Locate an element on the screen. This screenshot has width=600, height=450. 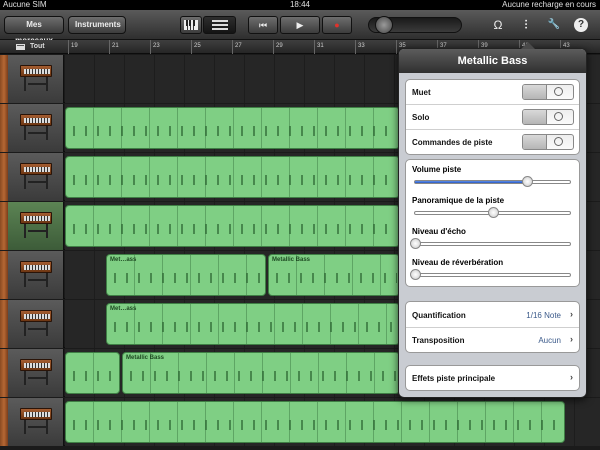
loop-icon: Ω is located at coordinates (498, 25).